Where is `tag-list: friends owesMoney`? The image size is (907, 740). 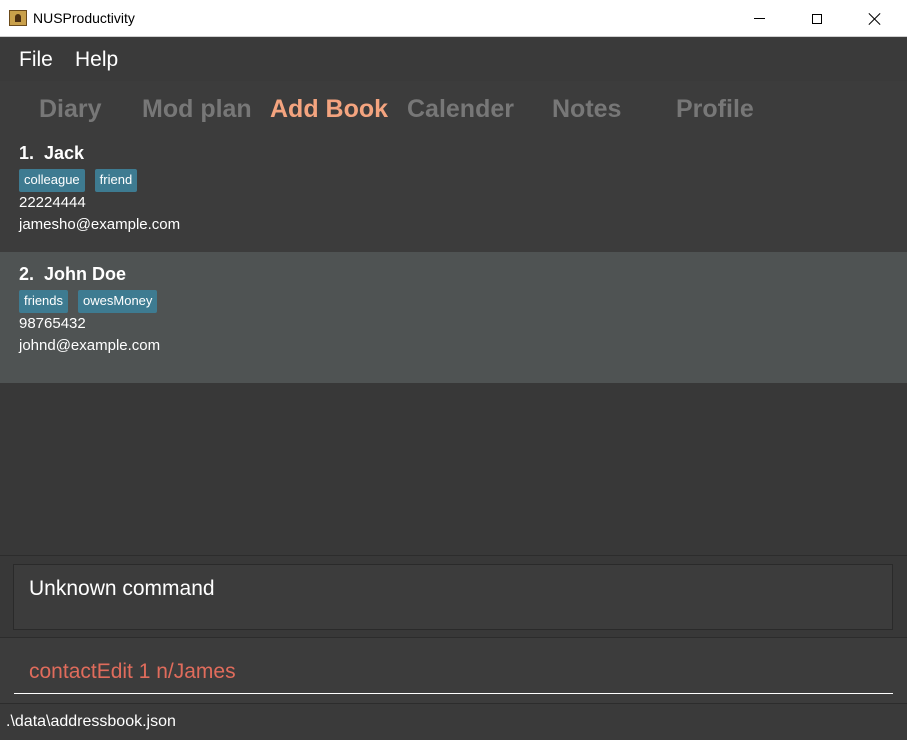
tag-list: friends owesMoney is located at coordinates (88, 301).